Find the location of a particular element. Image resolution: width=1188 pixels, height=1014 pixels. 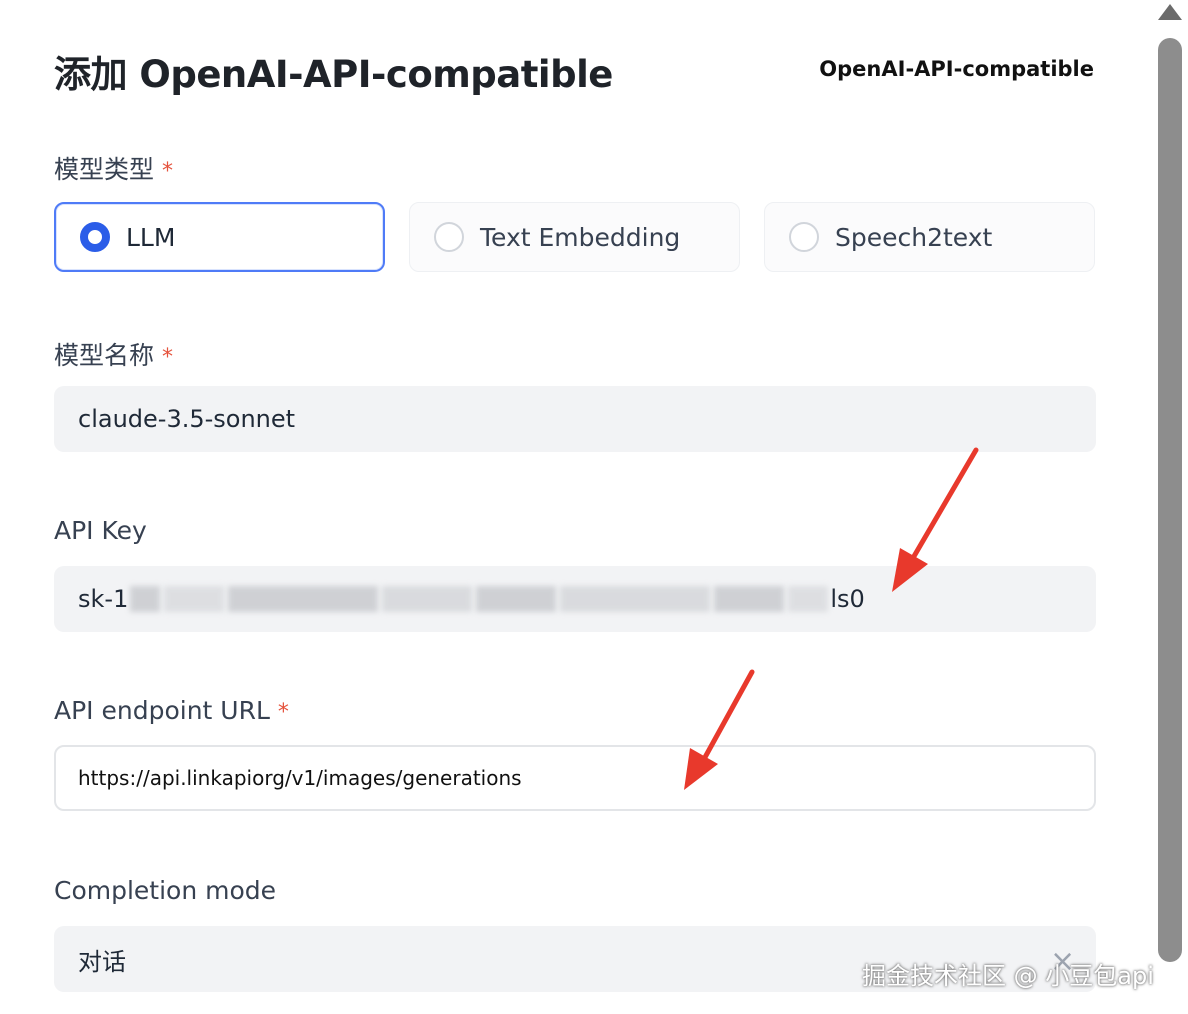

completion-mode-label: Completion mode is located at coordinates (165, 890).